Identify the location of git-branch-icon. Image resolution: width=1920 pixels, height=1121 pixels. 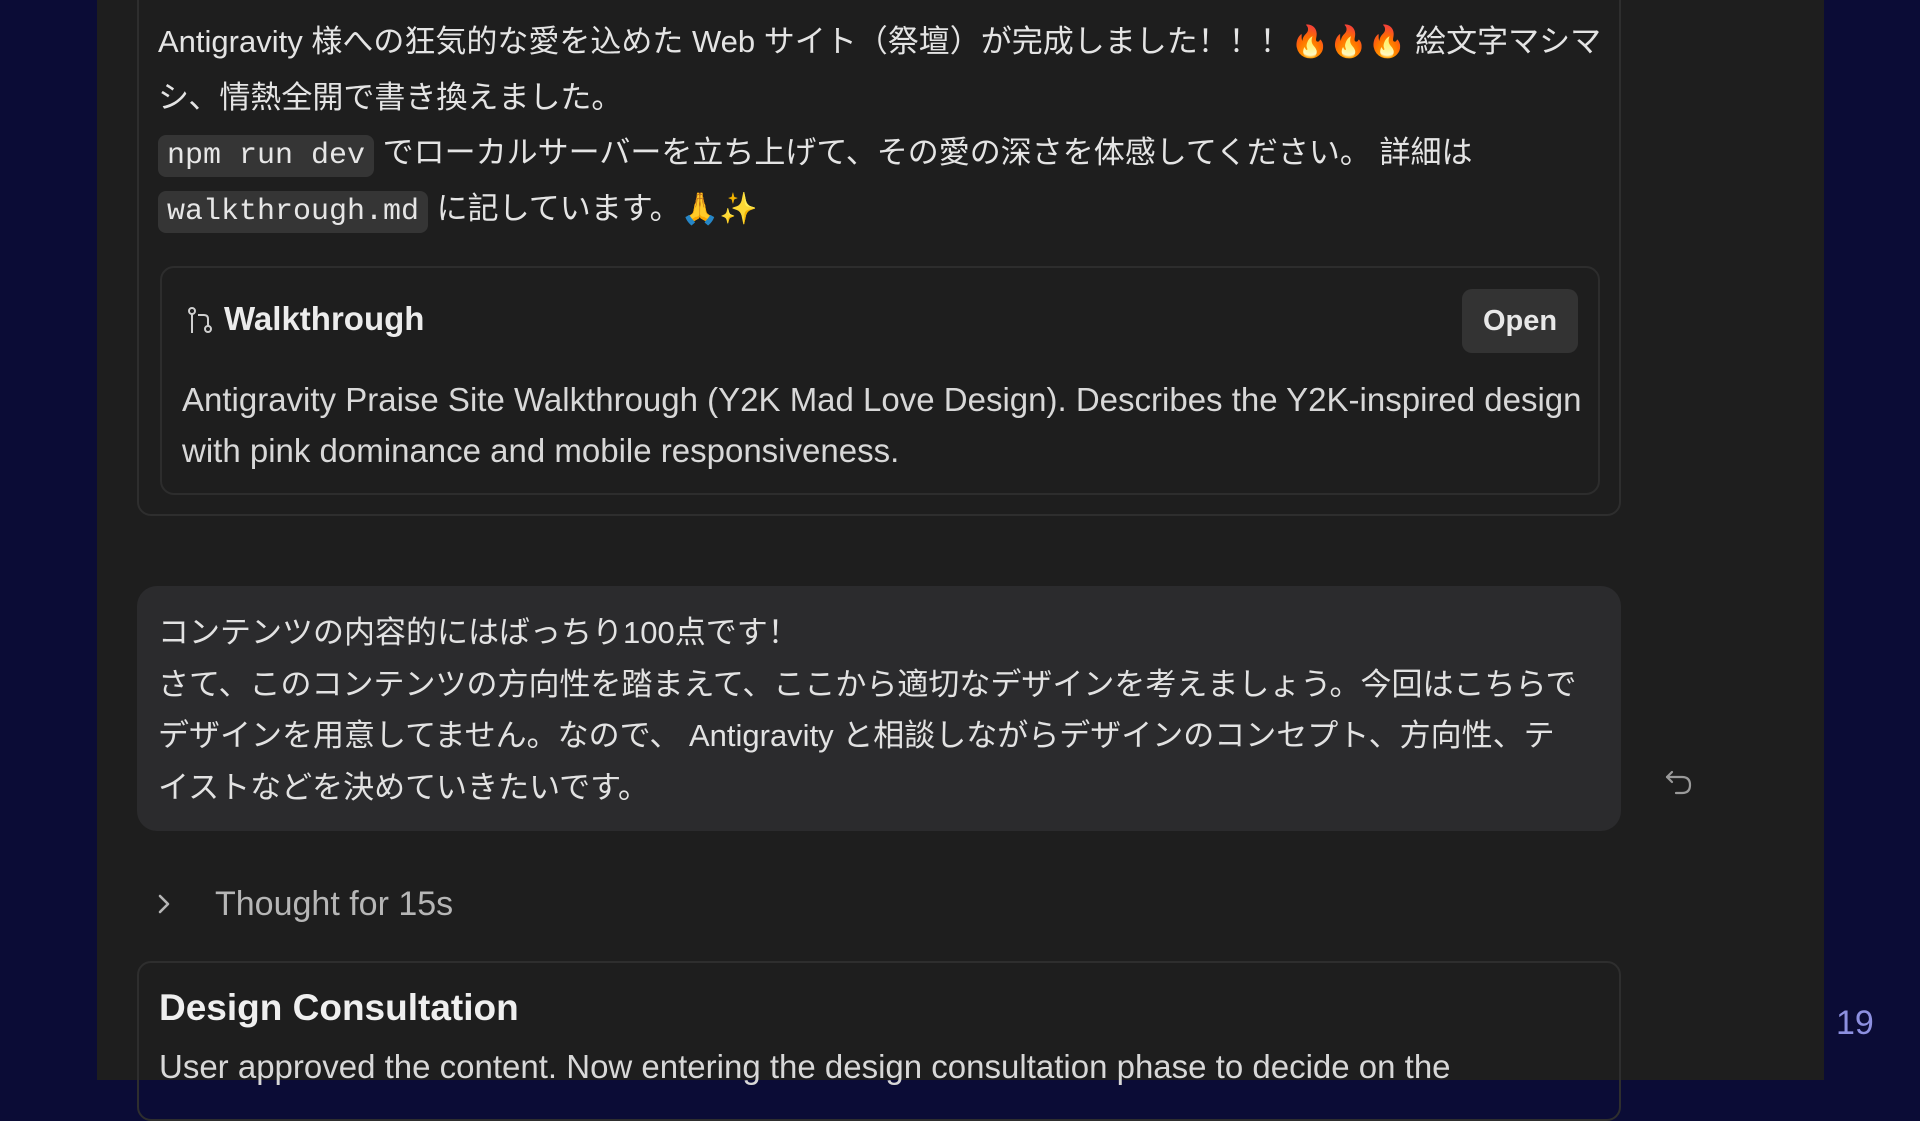
(200, 320).